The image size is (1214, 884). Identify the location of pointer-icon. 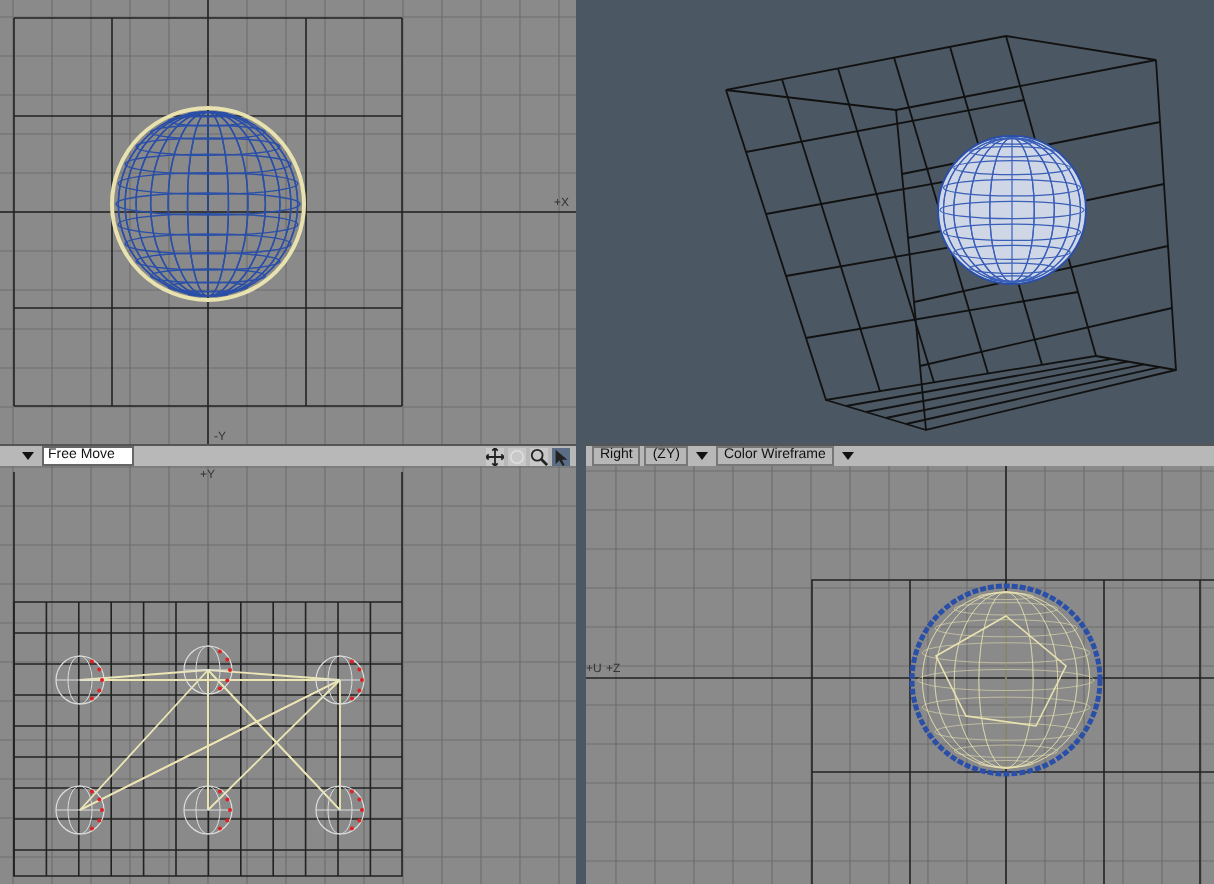
(561, 456).